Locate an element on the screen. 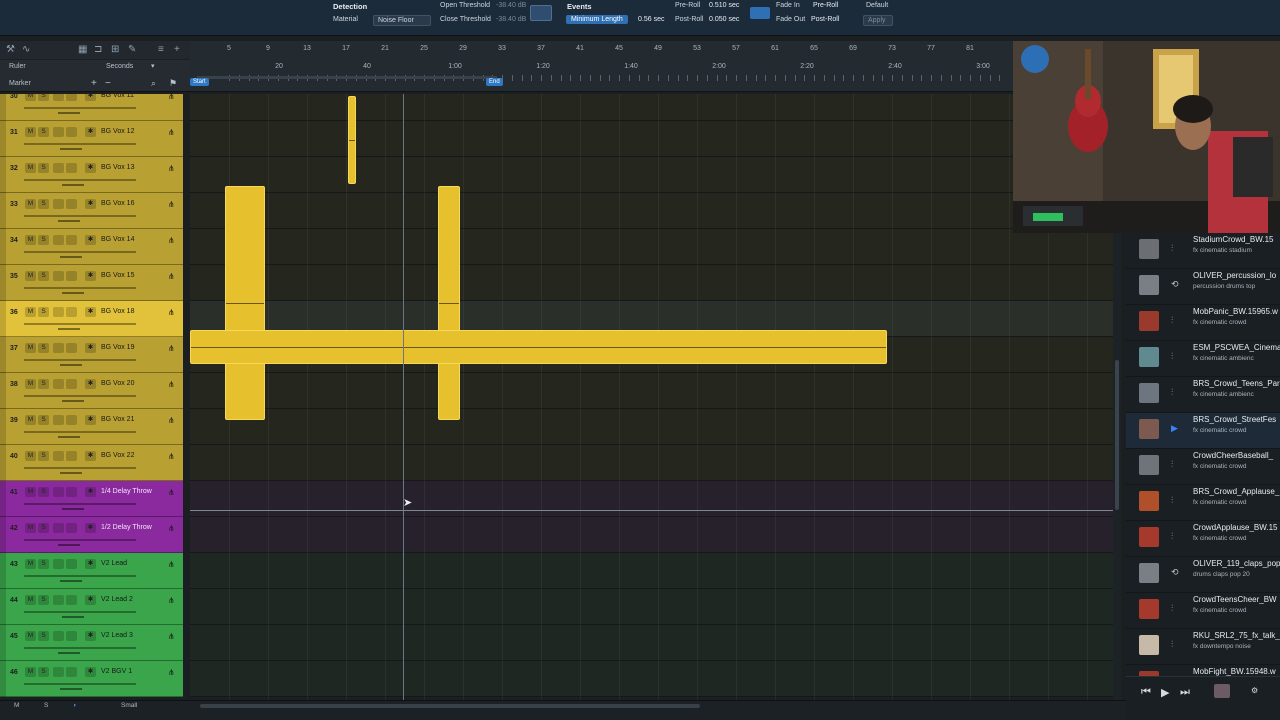  skip-forward-icon: ⏭ is located at coordinates (1185, 692).